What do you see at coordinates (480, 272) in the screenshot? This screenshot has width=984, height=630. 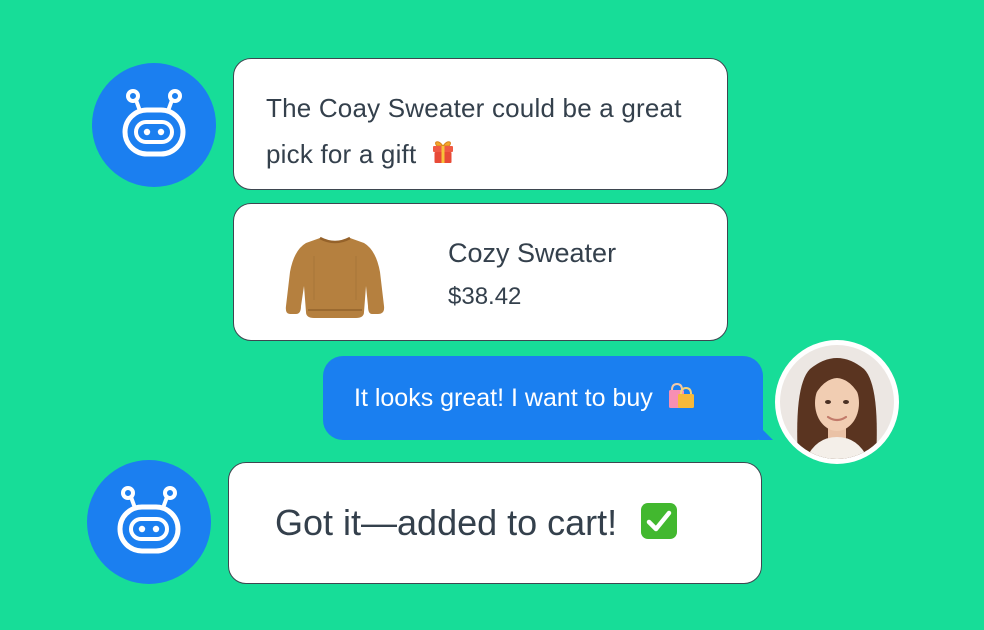 I see `product-card: Cozy Sweater $38.42` at bounding box center [480, 272].